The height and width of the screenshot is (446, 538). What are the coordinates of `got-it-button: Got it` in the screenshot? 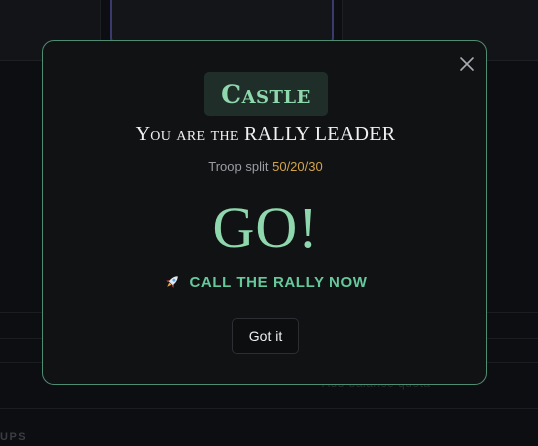 It's located at (265, 336).